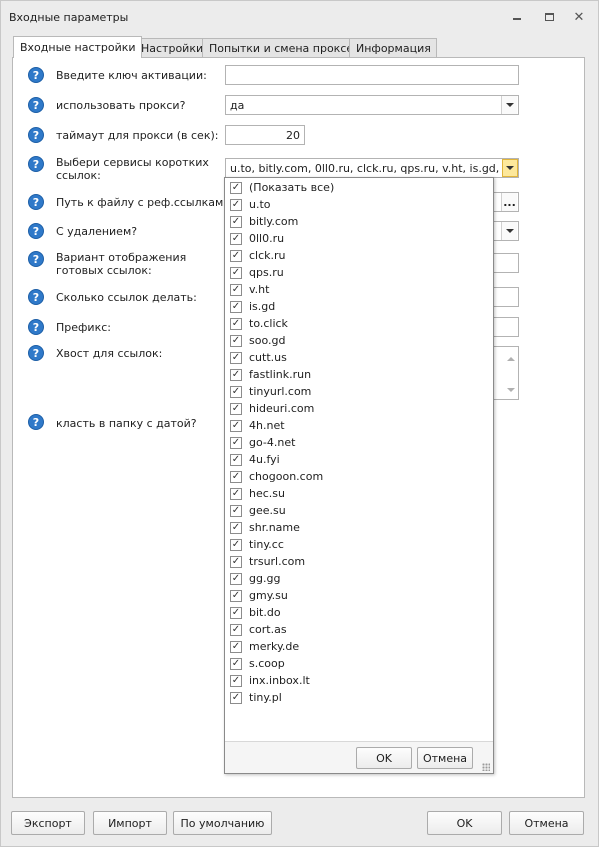  I want to click on service-item: ✓ soo.gd, so click(359, 340).